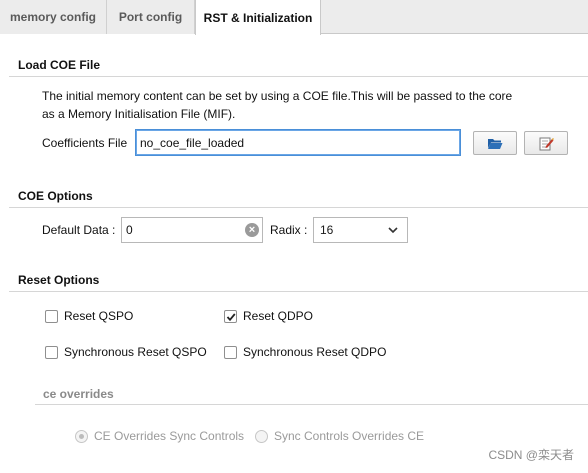 This screenshot has width=588, height=473. I want to click on sync-overrides-ce-radio, so click(261, 436).